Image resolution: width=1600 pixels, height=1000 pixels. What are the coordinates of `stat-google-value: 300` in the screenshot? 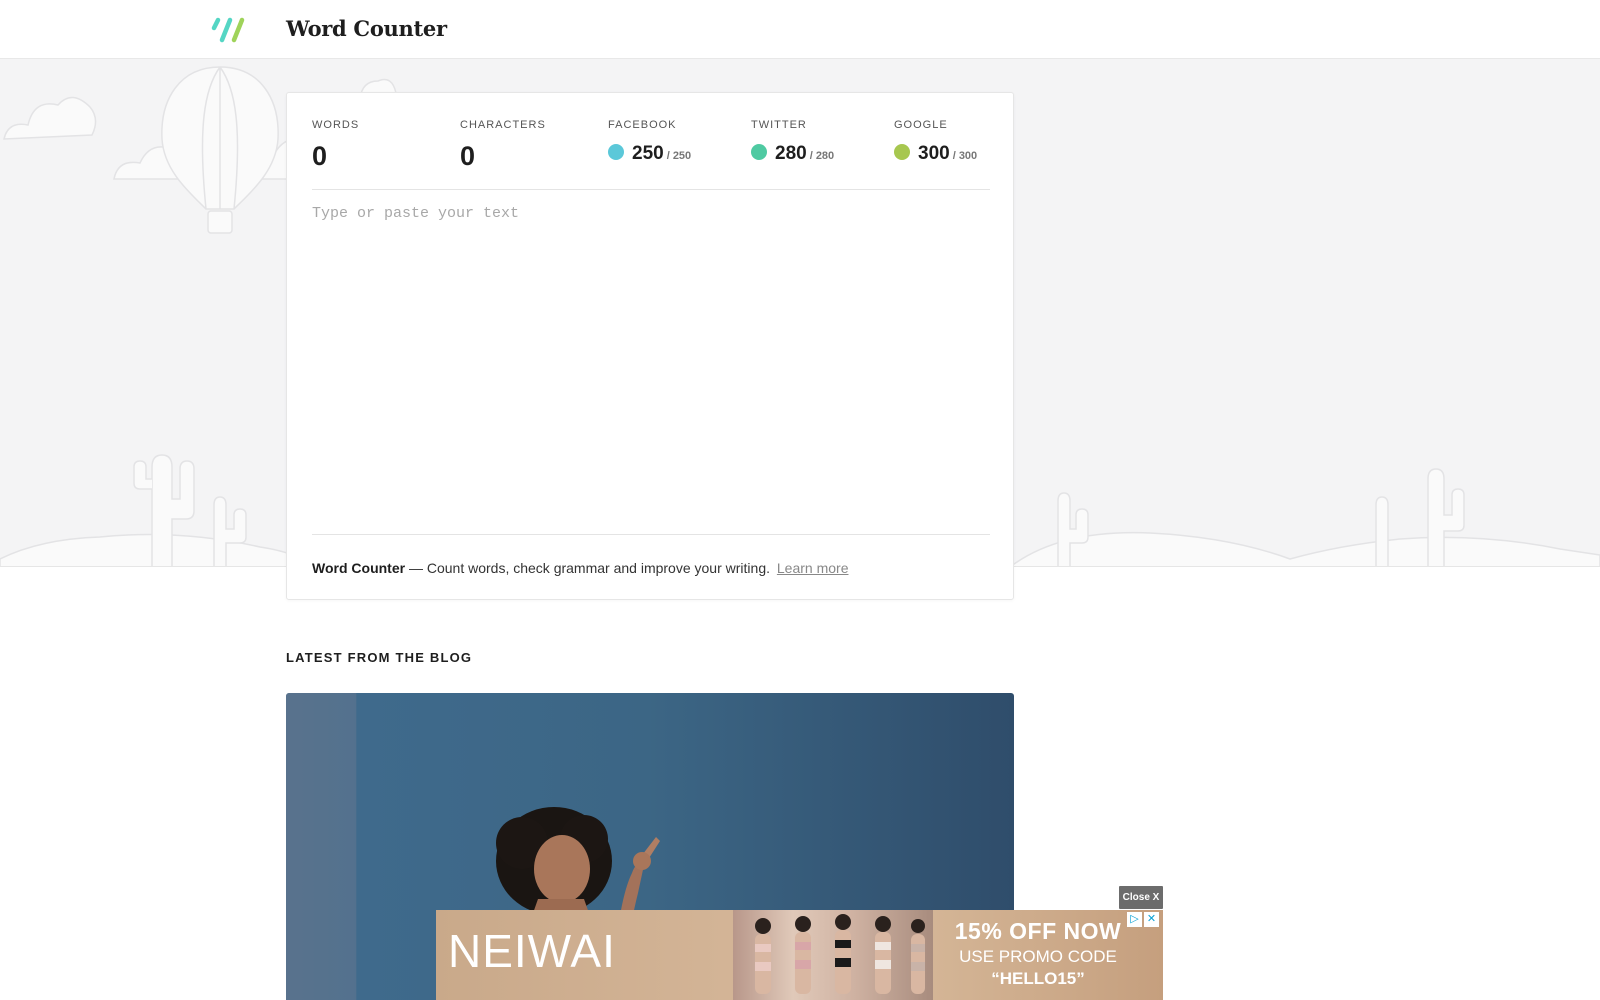 It's located at (934, 153).